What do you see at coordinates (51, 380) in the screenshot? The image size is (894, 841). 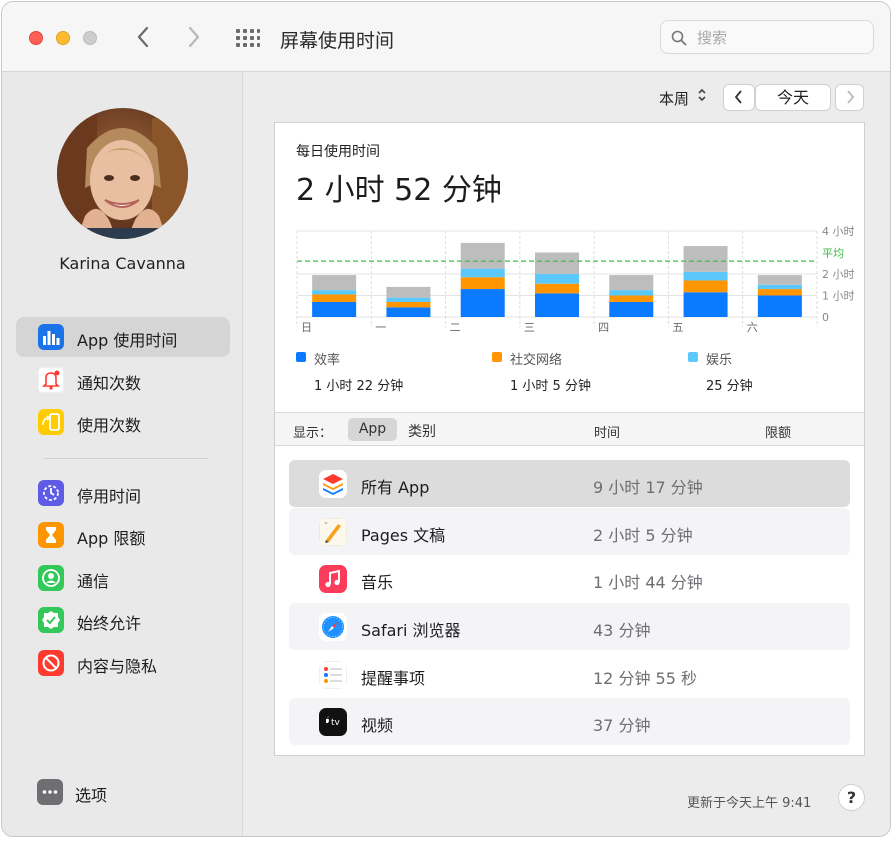 I see `bell-icon` at bounding box center [51, 380].